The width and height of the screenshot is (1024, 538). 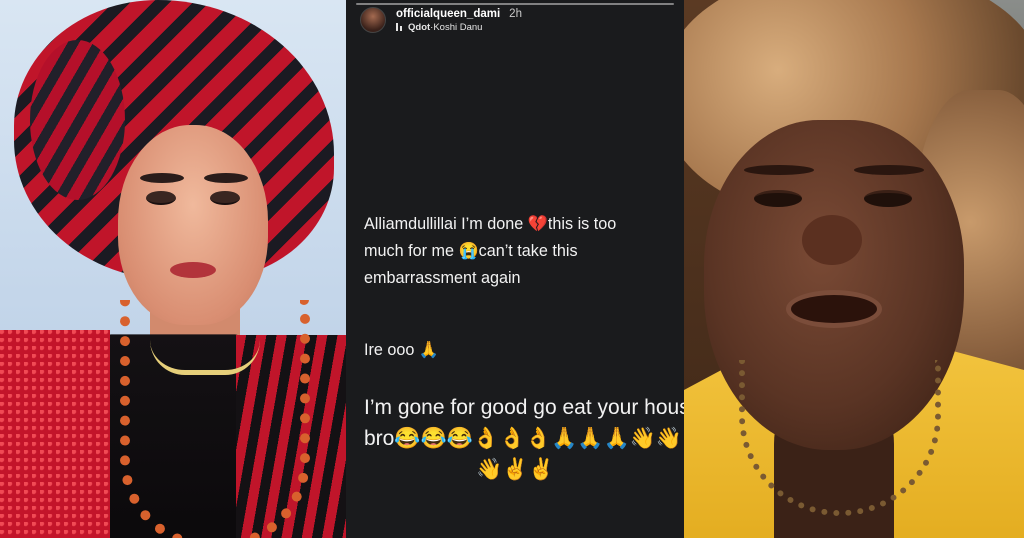 I want to click on story-header-text: officialqueen_dami 2h Qdot · Koshi Danu, so click(x=459, y=20).